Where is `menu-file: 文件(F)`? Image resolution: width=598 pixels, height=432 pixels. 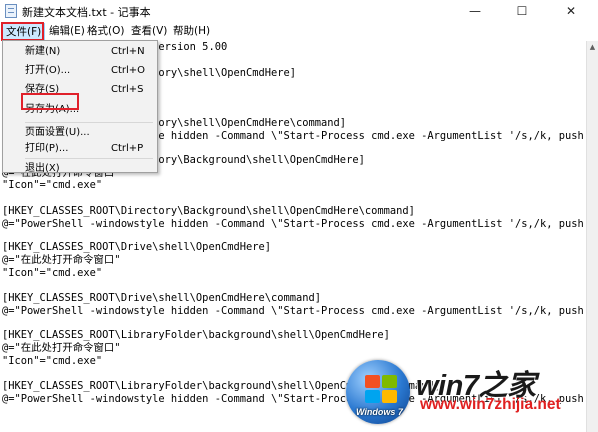
menu-file: 文件(F) is located at coordinates (24, 31).